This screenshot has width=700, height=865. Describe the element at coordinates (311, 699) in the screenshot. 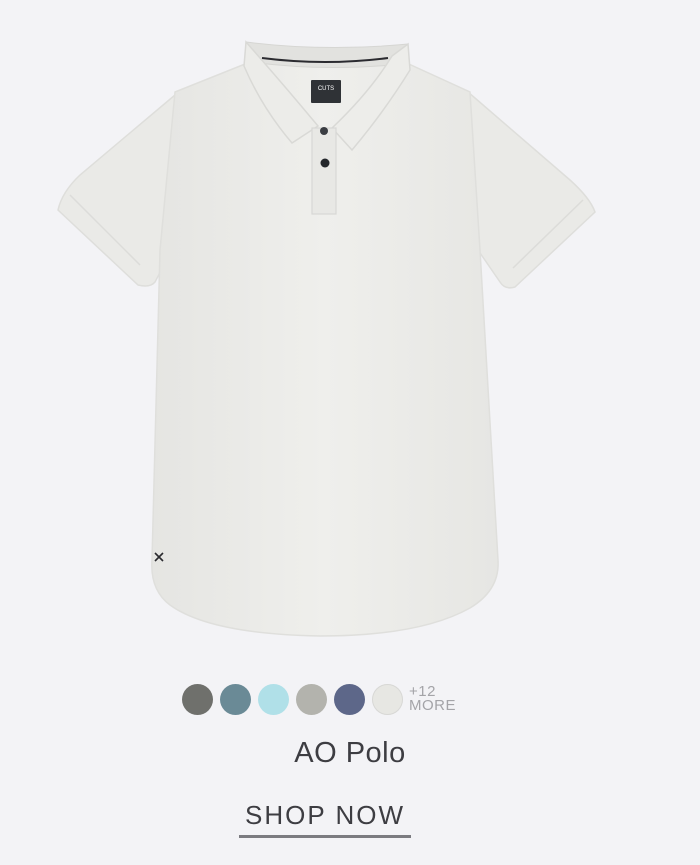

I see `swatch-stone-gray` at that location.